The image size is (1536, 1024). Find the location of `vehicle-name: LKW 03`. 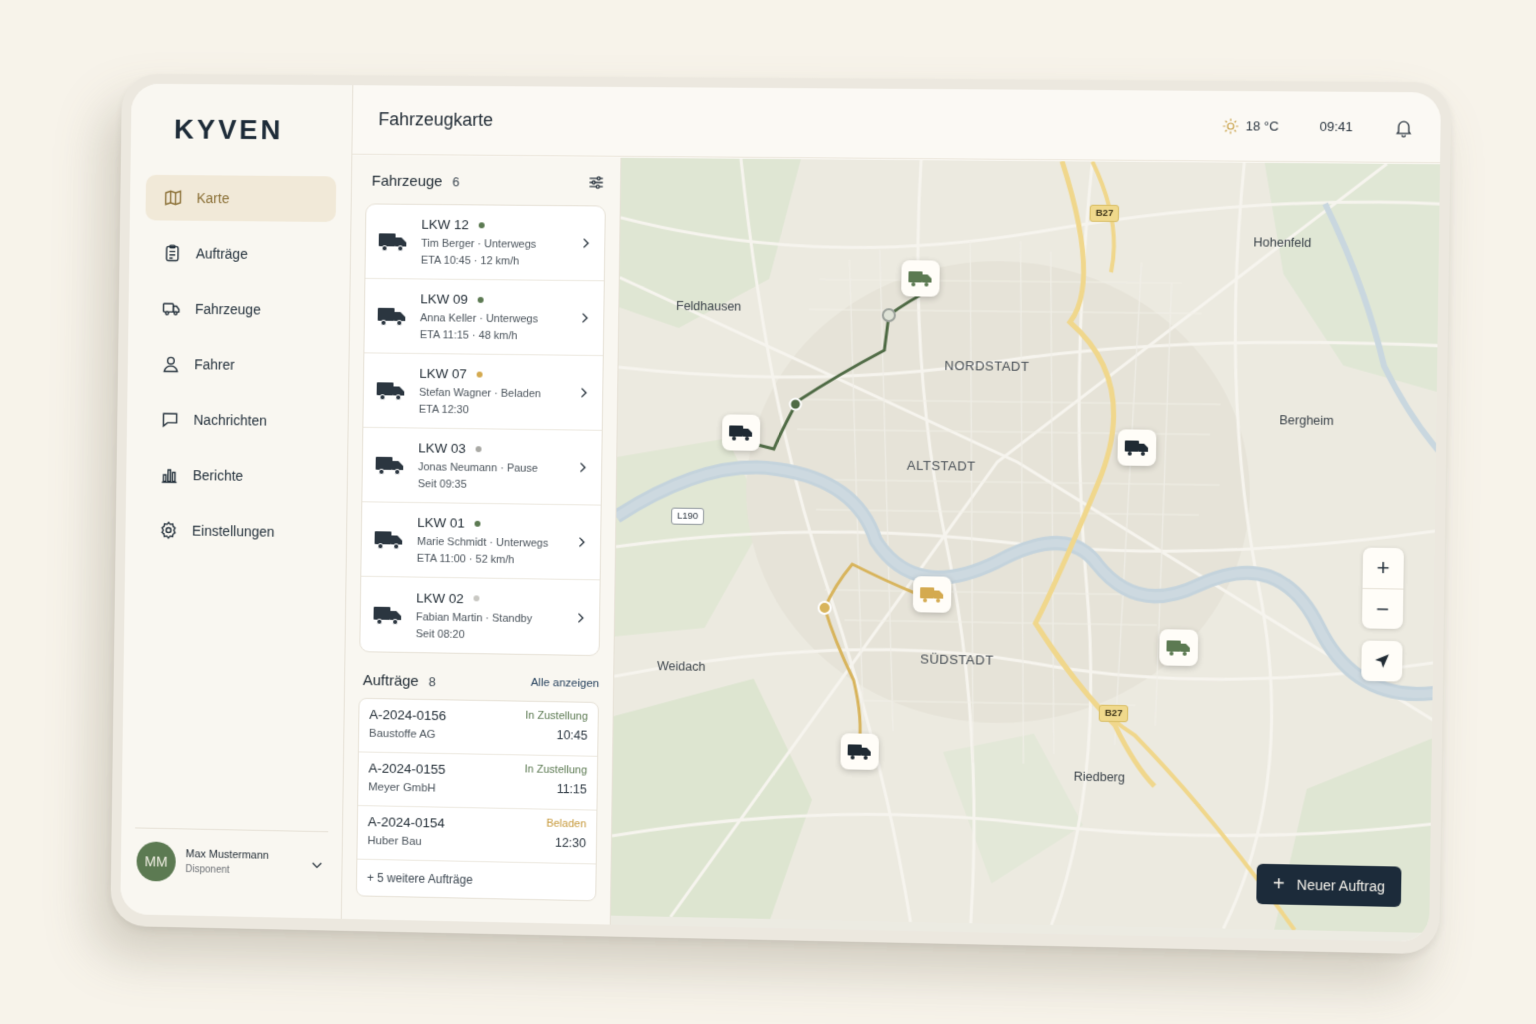

vehicle-name: LKW 03 is located at coordinates (442, 448).